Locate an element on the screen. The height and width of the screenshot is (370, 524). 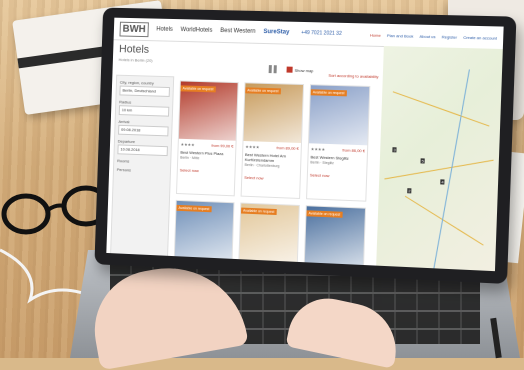
nav-about-us: About us is located at coordinates (427, 35).